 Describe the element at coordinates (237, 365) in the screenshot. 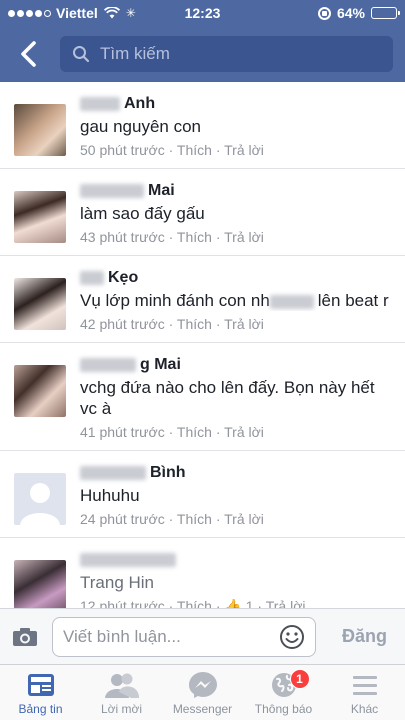

I see `commenter-name: g Mai` at that location.